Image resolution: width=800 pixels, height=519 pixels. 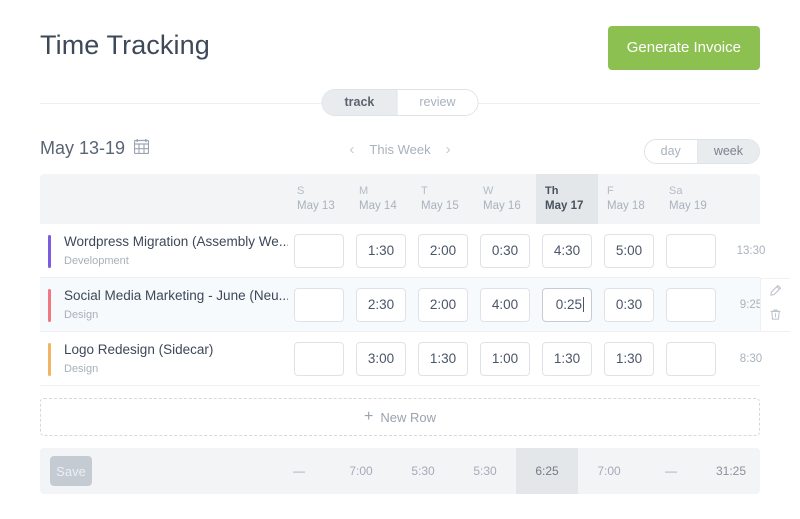 I want to click on time-input-focused: 0:25, so click(x=567, y=304).